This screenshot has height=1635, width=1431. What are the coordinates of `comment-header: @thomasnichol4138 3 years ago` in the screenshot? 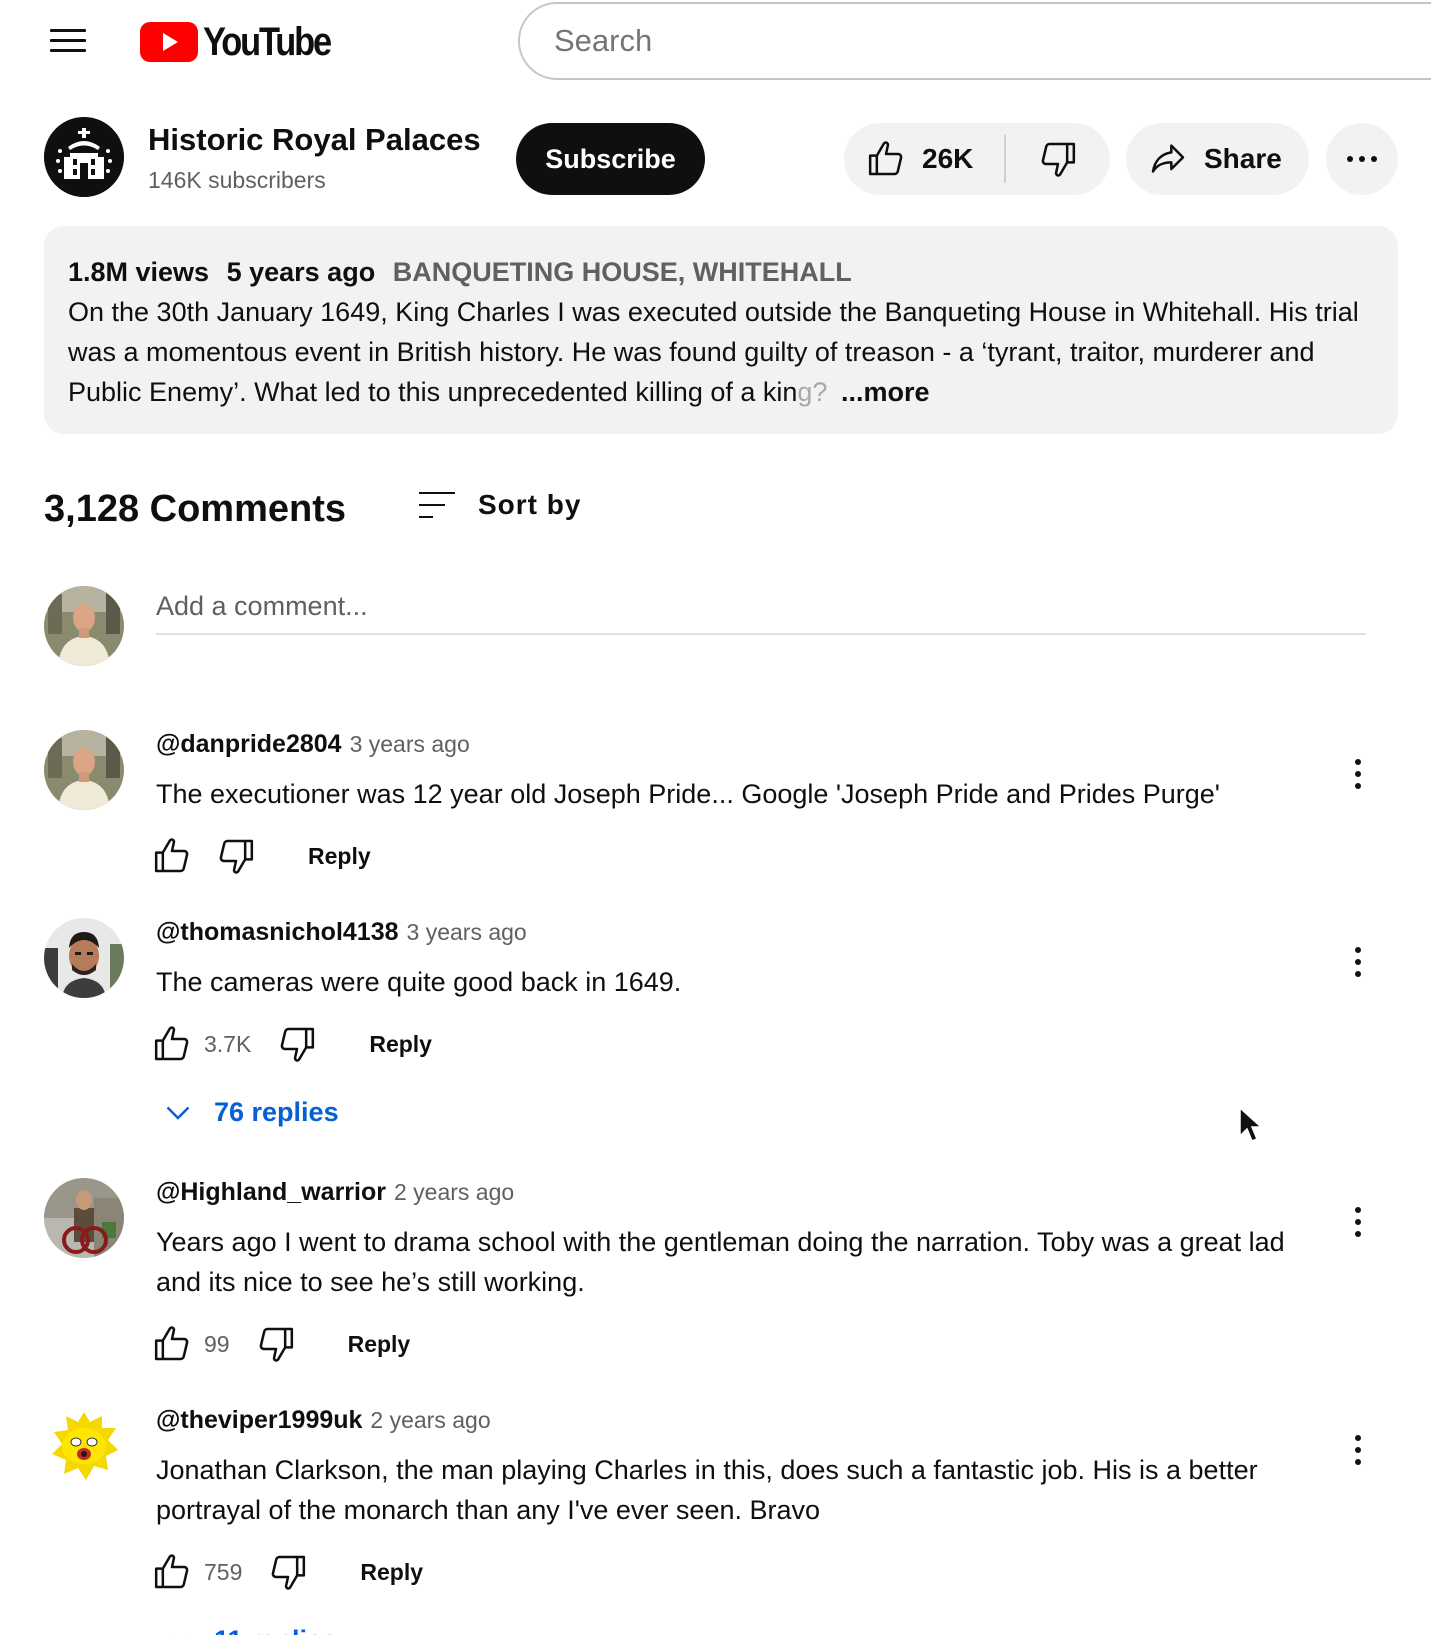 It's located at (341, 936).